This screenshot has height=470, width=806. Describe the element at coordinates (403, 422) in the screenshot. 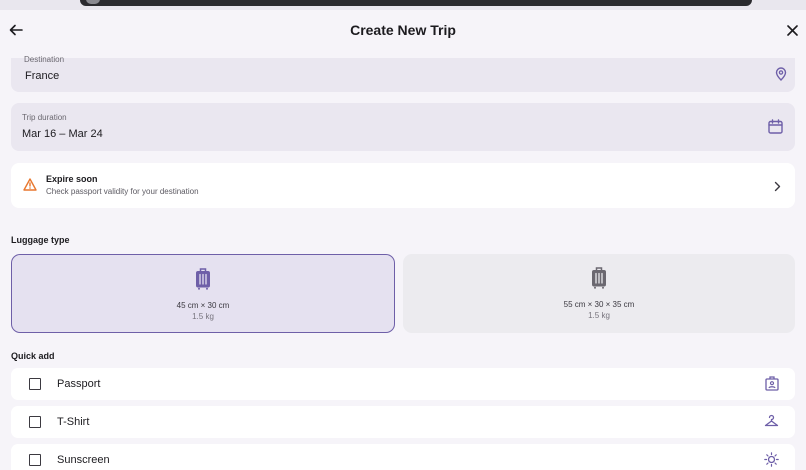

I see `quick-add-item-tshirt: T-Shirt` at that location.